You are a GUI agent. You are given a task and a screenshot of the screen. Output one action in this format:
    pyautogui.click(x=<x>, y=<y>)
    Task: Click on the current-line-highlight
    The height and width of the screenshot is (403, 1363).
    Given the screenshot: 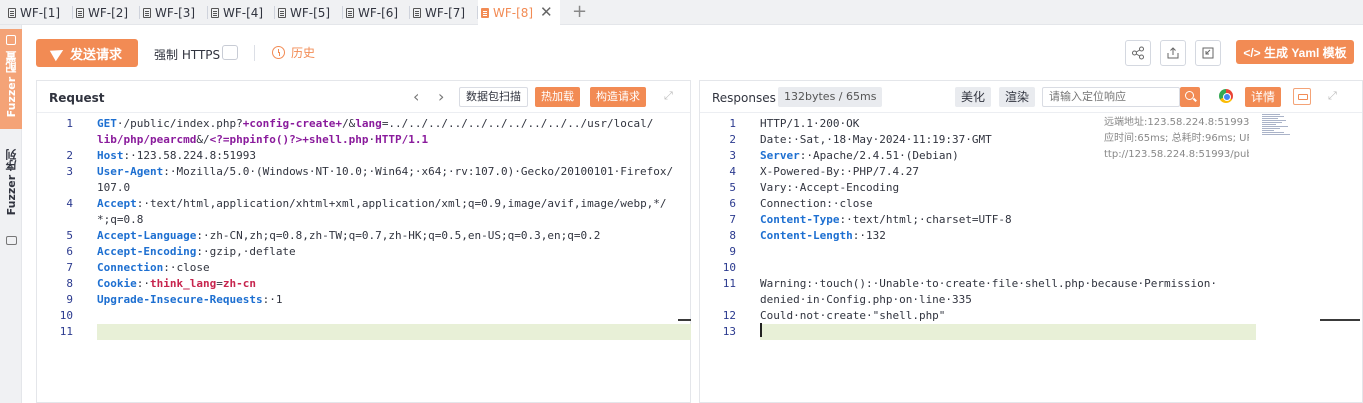 What is the action you would take?
    pyautogui.click(x=1008, y=332)
    